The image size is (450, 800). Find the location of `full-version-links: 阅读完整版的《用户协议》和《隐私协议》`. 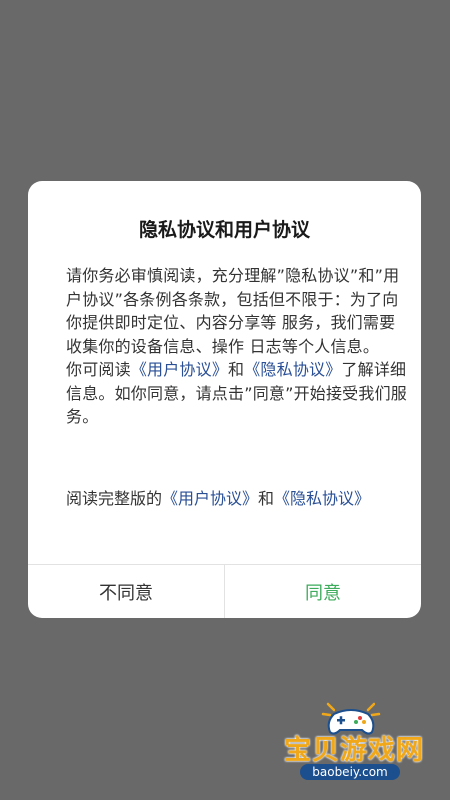

full-version-links: 阅读完整版的《用户协议》和《隐私协议》 is located at coordinates (237, 499).